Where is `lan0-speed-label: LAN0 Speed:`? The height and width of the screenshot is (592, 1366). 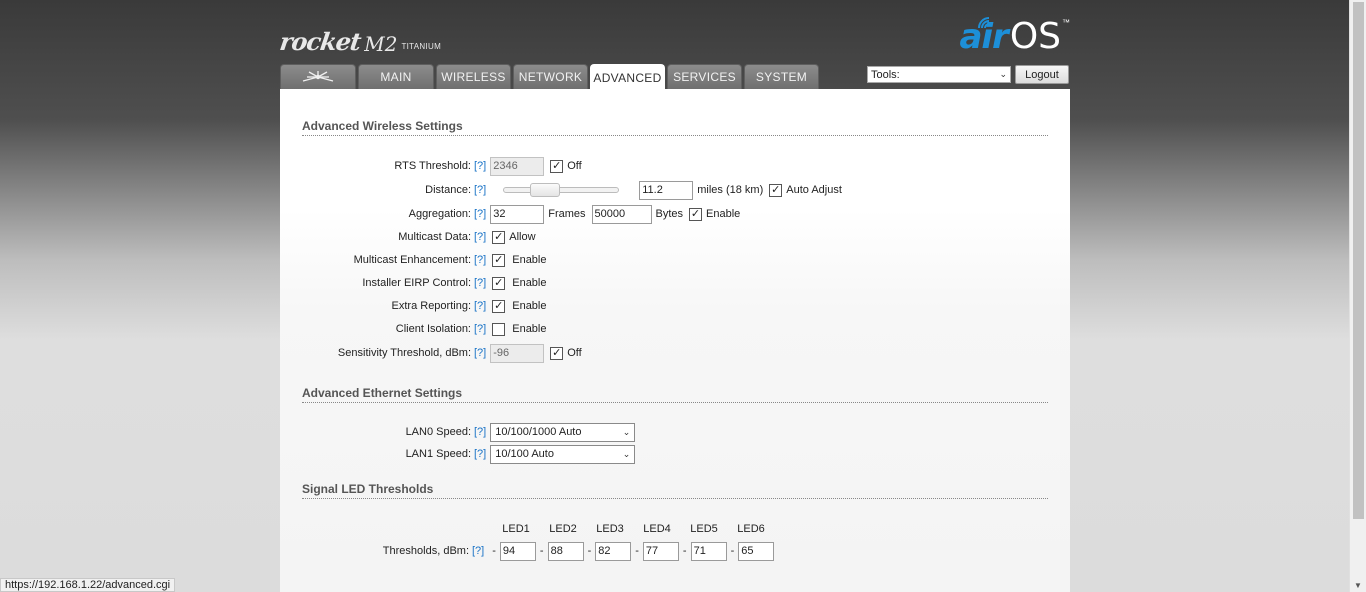 lan0-speed-label: LAN0 Speed: is located at coordinates (438, 432).